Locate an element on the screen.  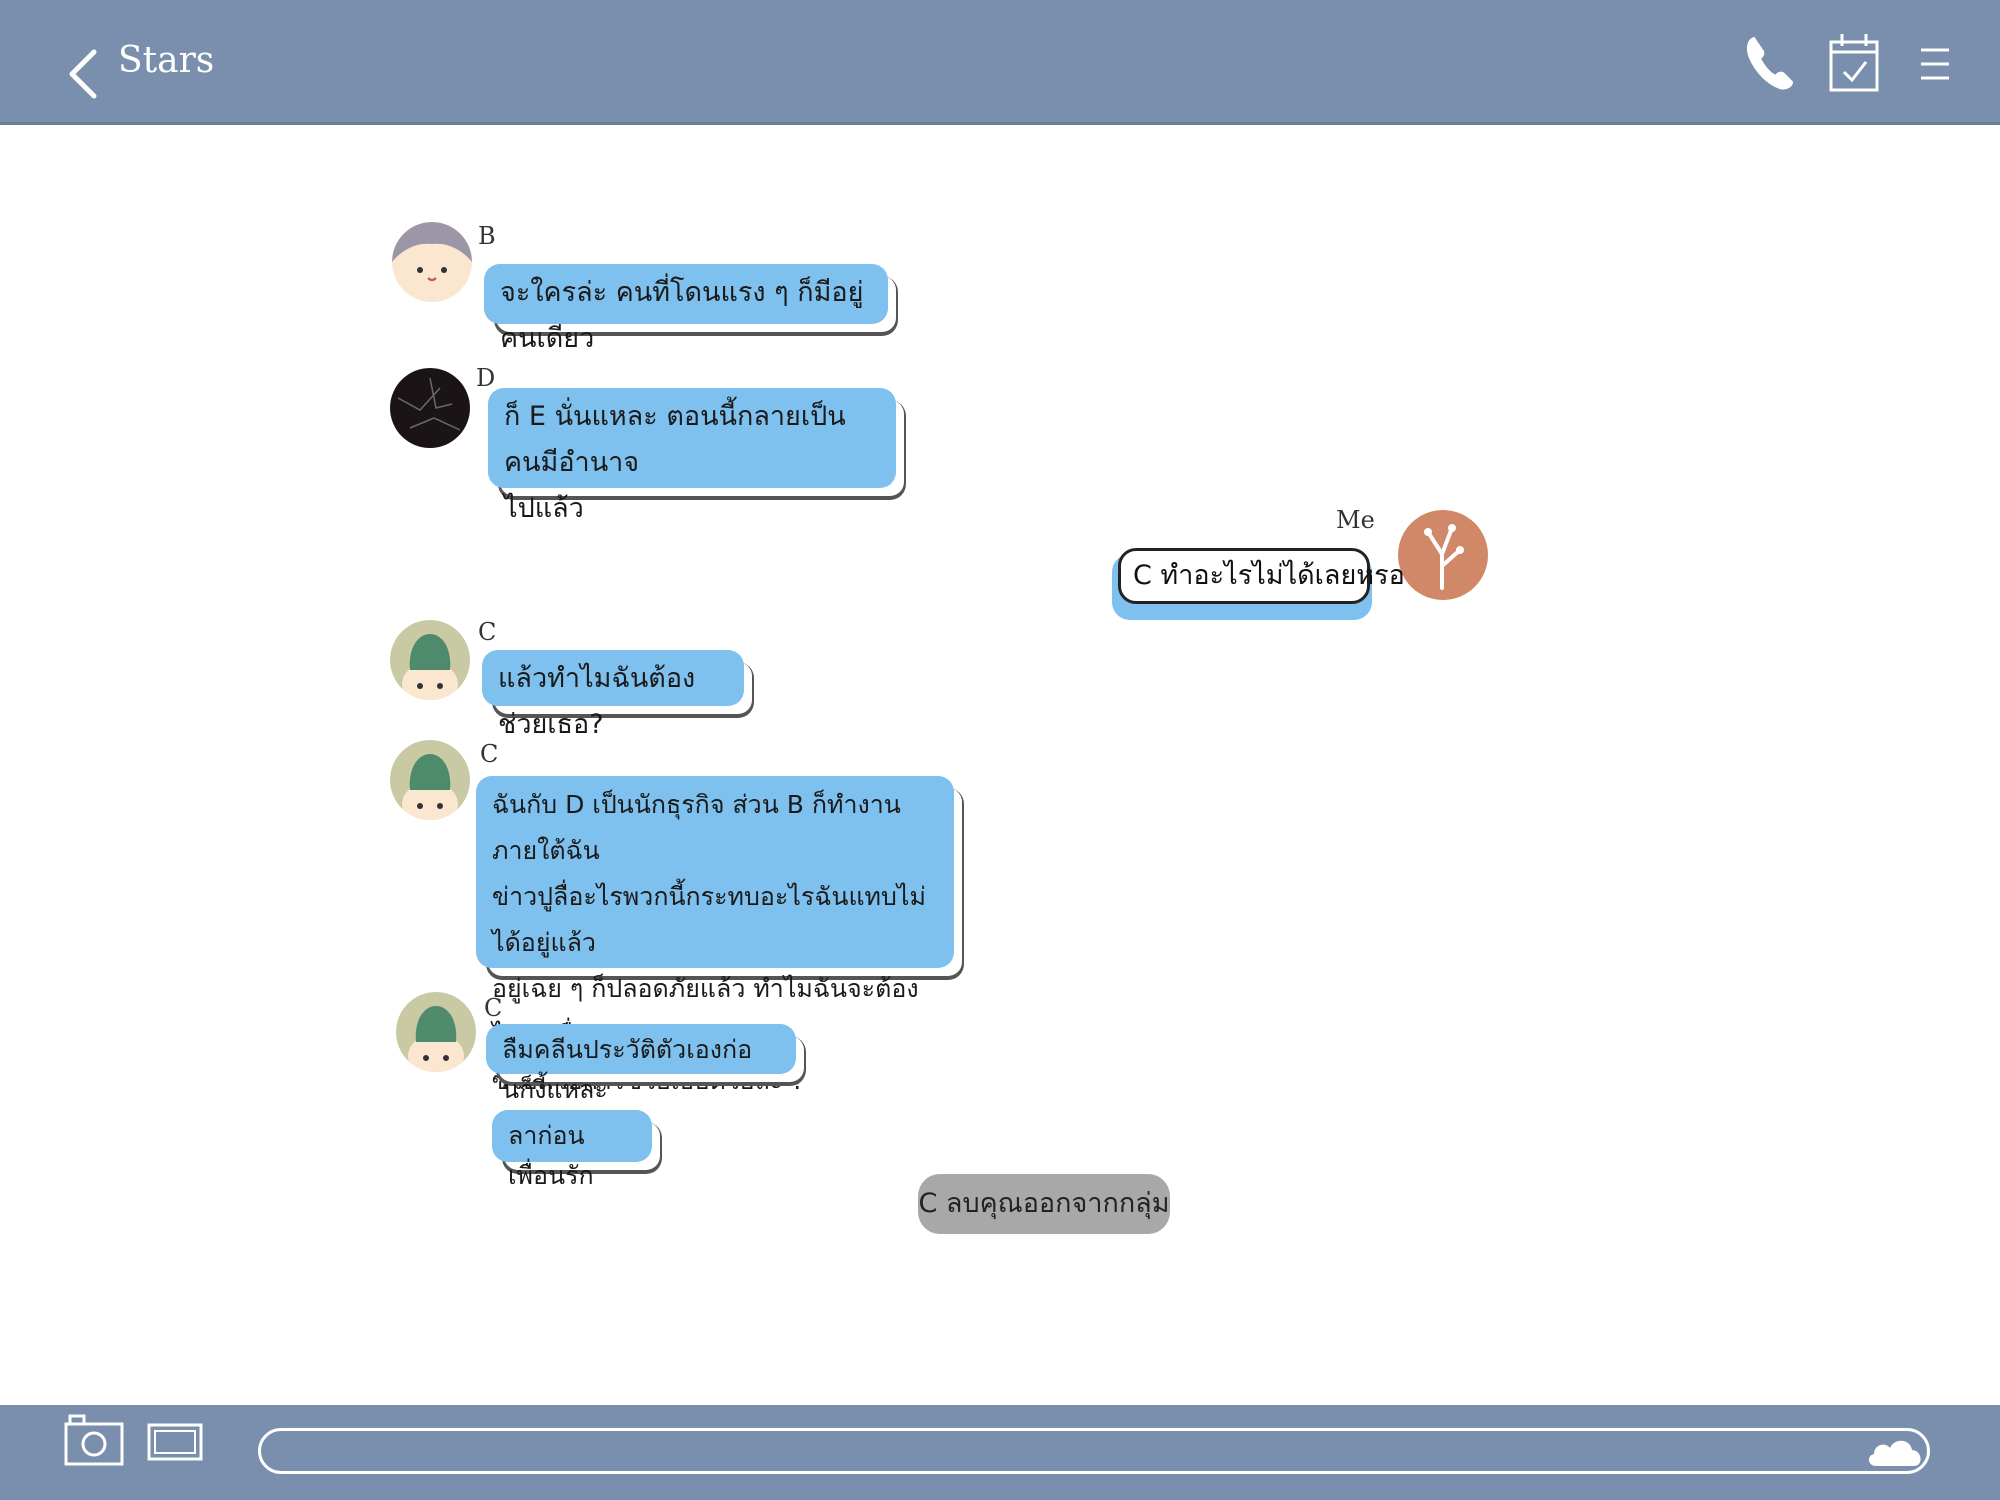
chat-title: Stars is located at coordinates (166, 60).